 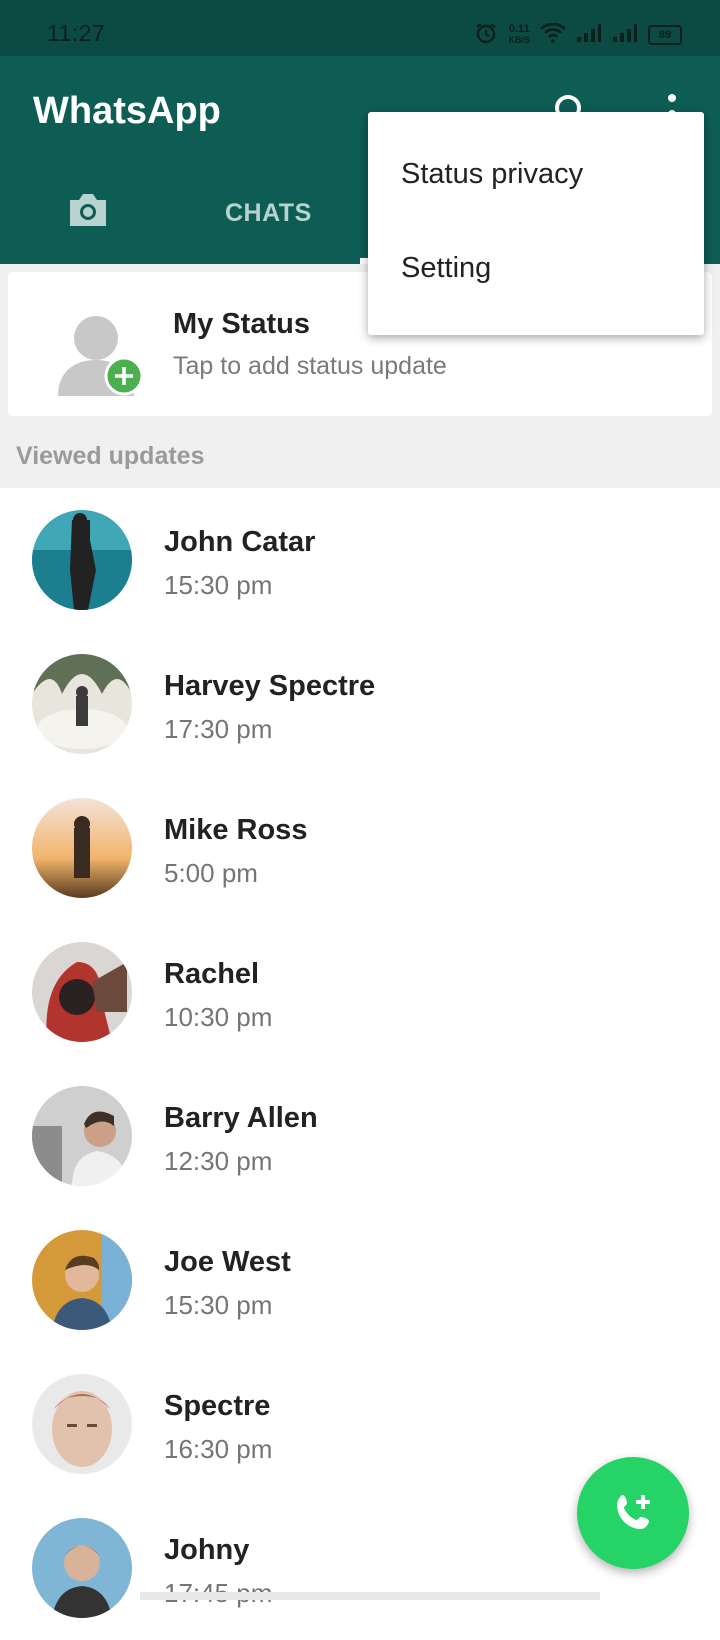 What do you see at coordinates (665, 35) in the screenshot?
I see `battery-icon: 89` at bounding box center [665, 35].